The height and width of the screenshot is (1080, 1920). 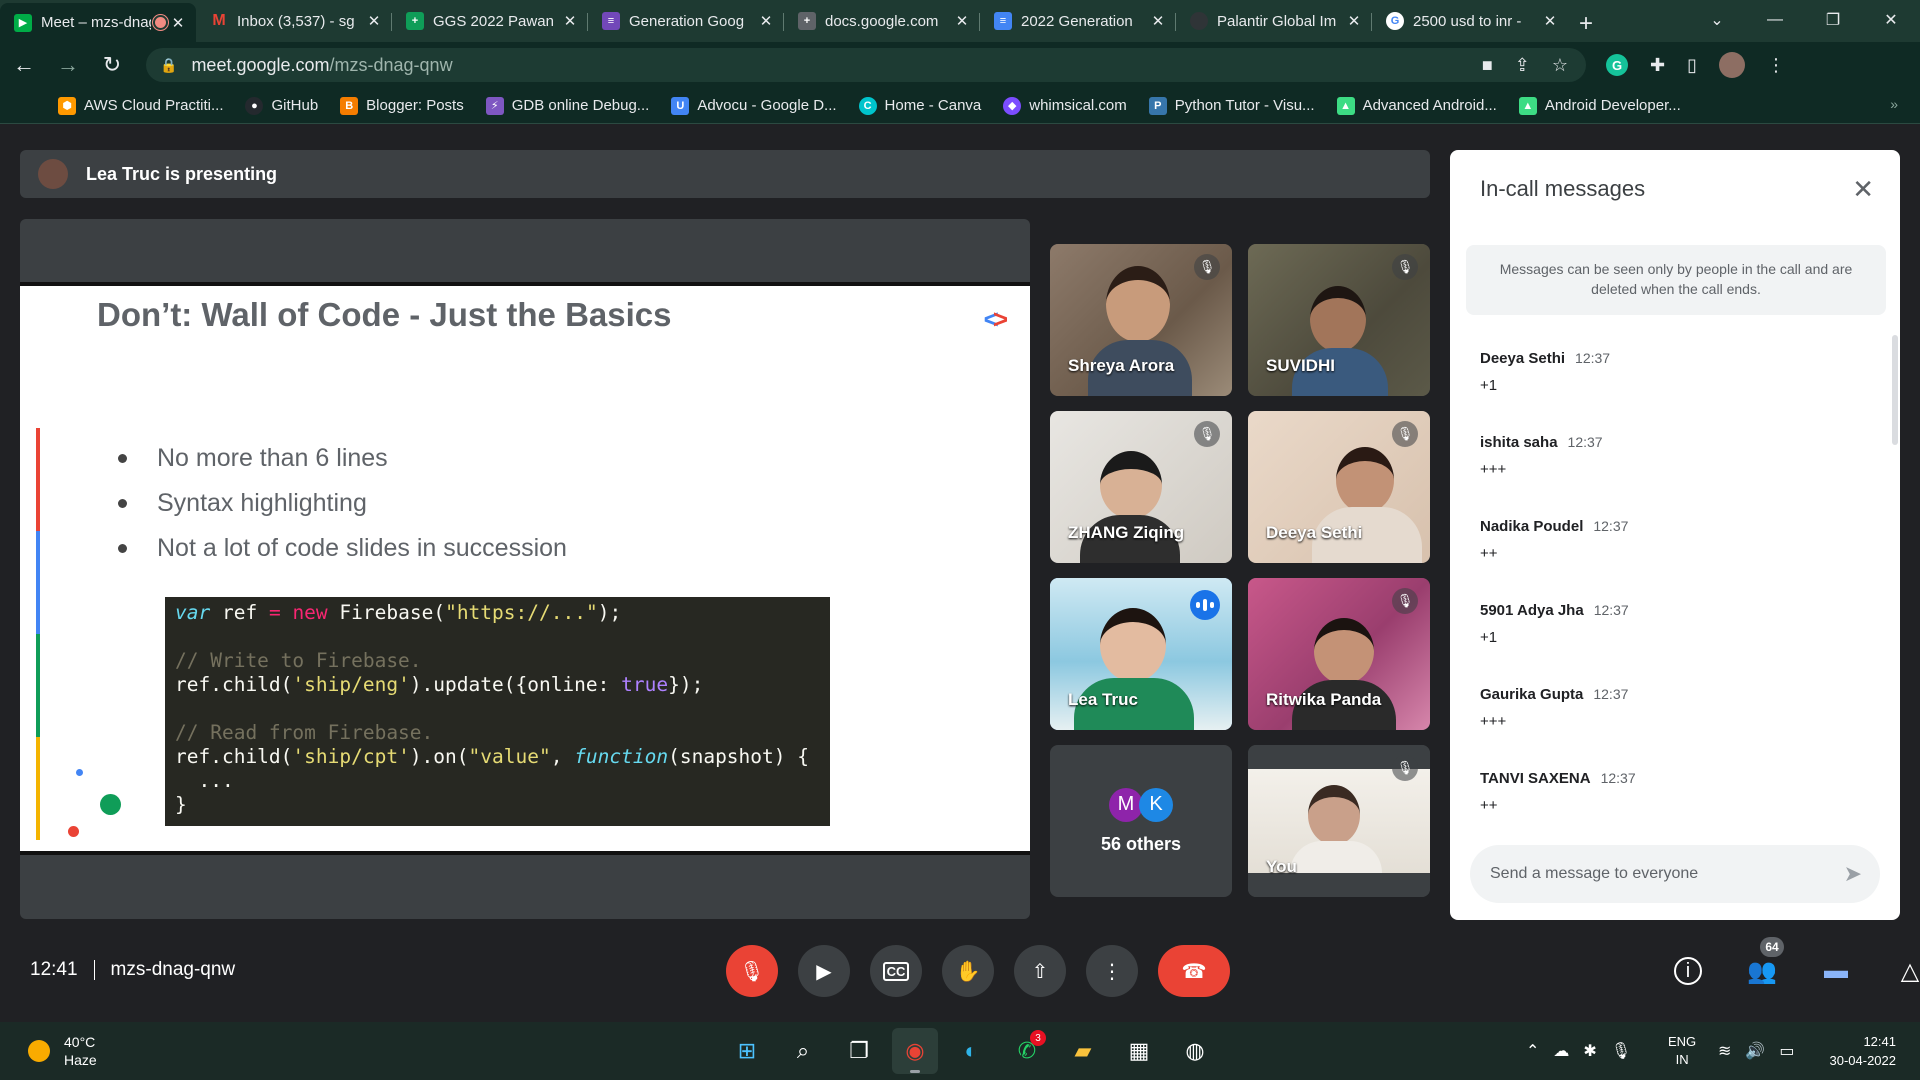 I want to click on self-view-tile: 🎙 You, so click(x=1339, y=821).